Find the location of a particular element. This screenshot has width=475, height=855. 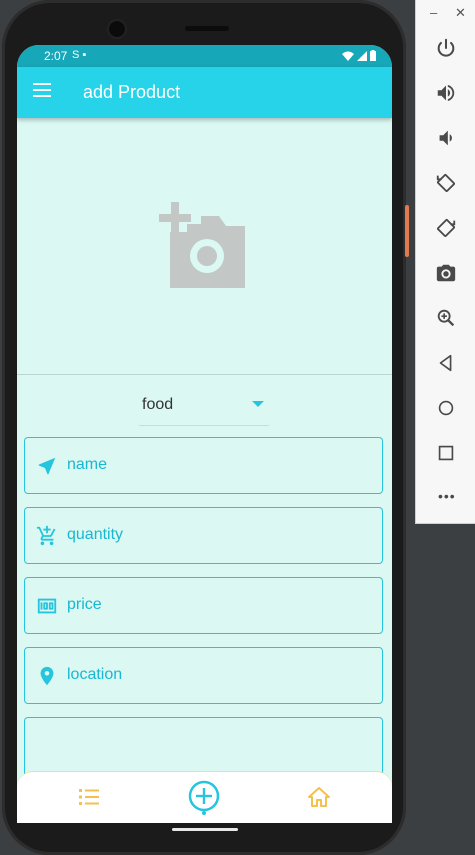

battery-icon is located at coordinates (373, 55).